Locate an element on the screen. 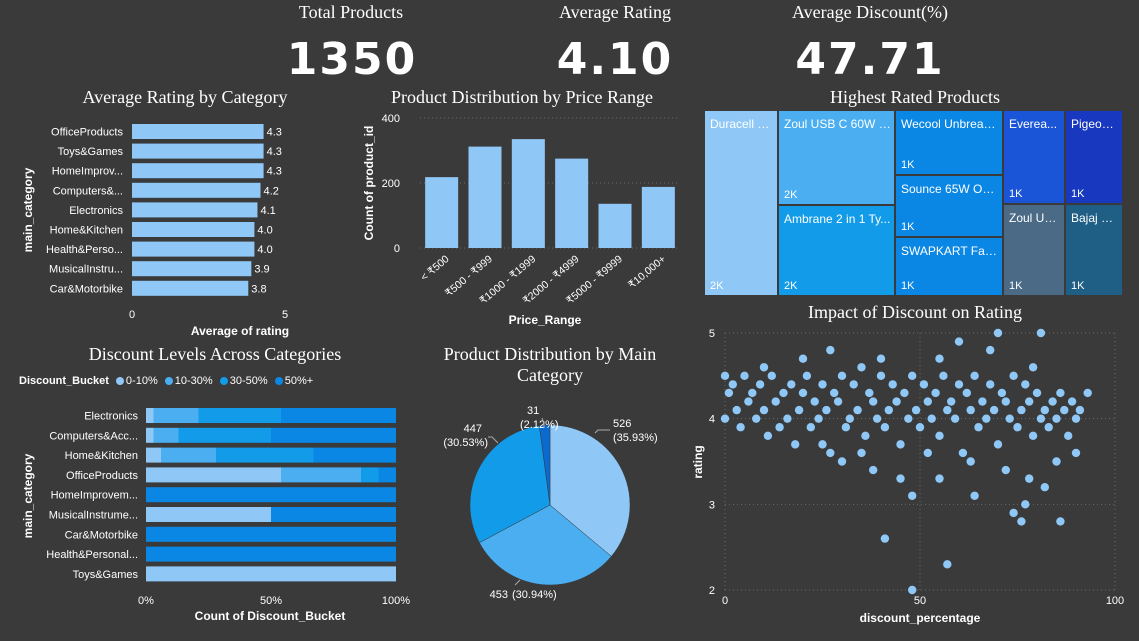 This screenshot has width=1139, height=641. treemap-tile: SWAPKART Fast ... 1K is located at coordinates (949, 266).